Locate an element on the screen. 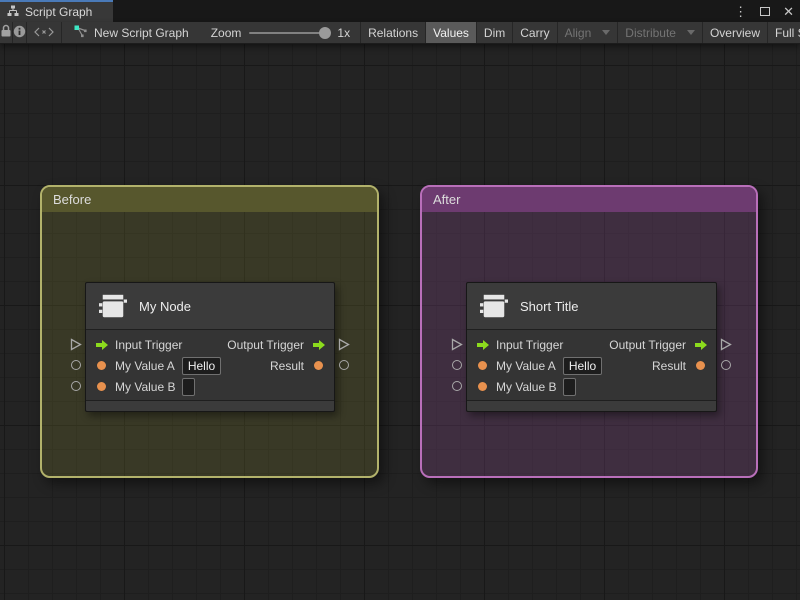 The image size is (800, 600). zoom-label: Zoom is located at coordinates (226, 32).